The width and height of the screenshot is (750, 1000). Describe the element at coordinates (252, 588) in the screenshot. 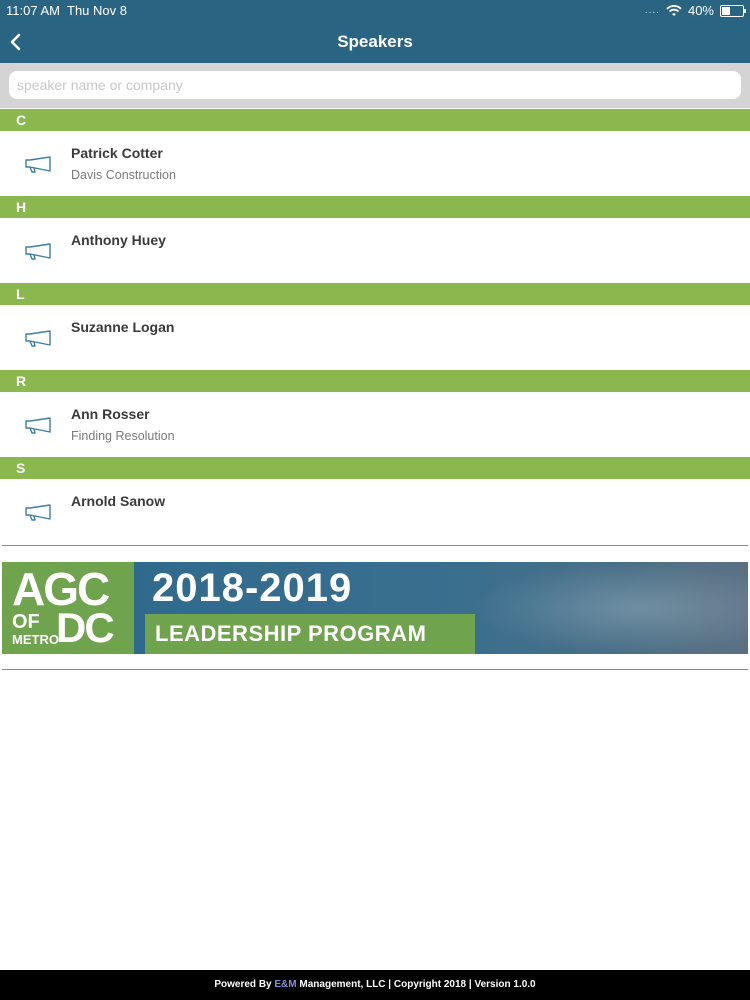

I see `banner-year: 2018-2019` at that location.